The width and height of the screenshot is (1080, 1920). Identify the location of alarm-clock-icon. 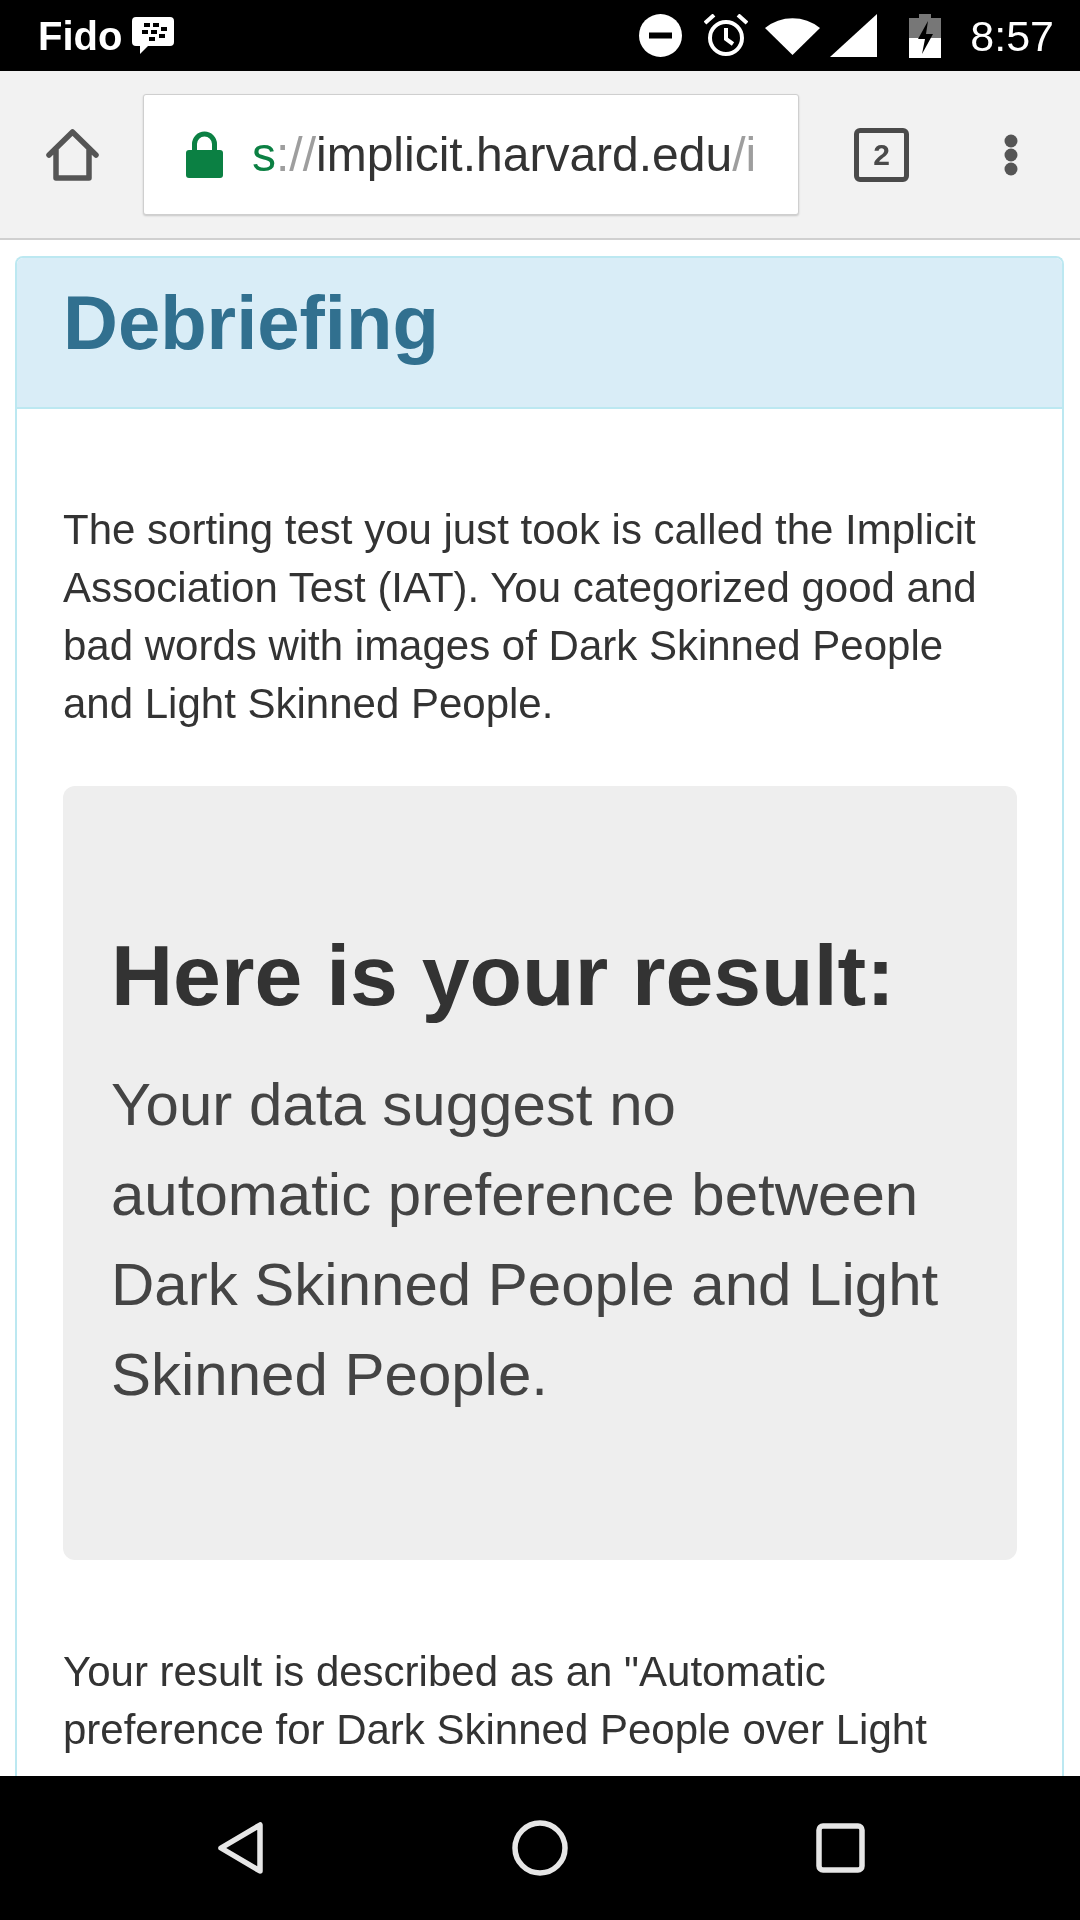
(726, 35).